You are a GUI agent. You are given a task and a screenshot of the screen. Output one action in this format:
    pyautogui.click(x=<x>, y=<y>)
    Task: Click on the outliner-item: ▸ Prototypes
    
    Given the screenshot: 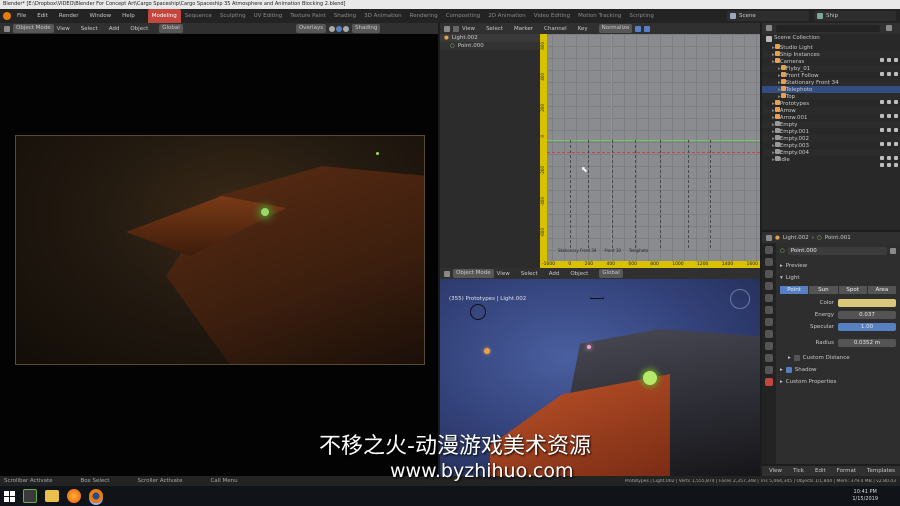 What is the action you would take?
    pyautogui.click(x=831, y=105)
    